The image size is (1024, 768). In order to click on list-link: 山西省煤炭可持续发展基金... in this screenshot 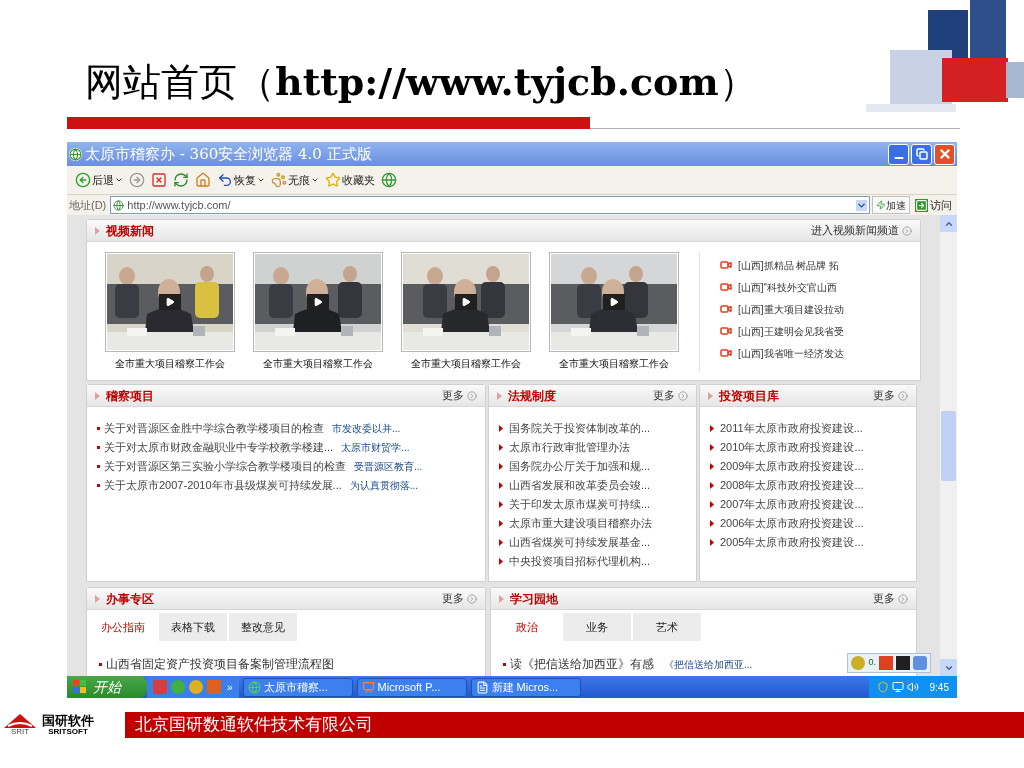, I will do `click(580, 542)`.